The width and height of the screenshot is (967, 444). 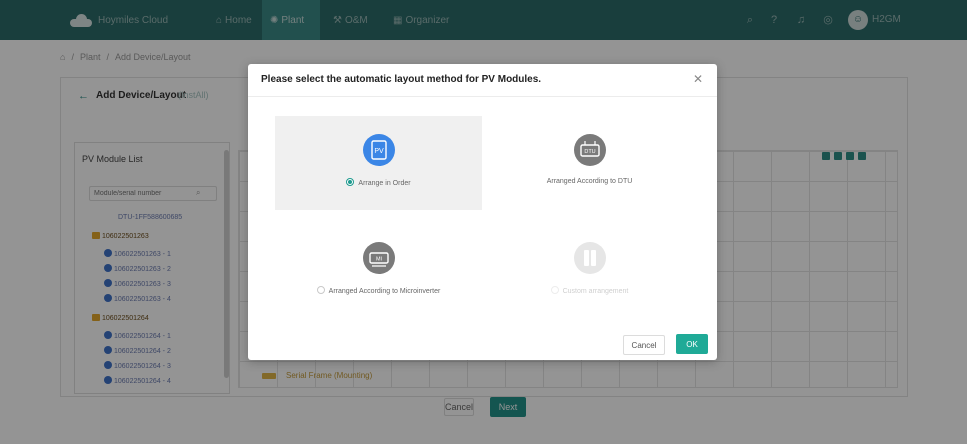 I want to click on option-arrange-by-microinverter: MI Arranged According to Microinverter, so click(x=378, y=271).